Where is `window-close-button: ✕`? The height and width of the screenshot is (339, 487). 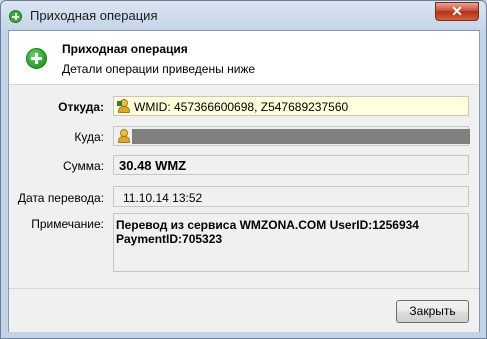
window-close-button: ✕ is located at coordinates (457, 11).